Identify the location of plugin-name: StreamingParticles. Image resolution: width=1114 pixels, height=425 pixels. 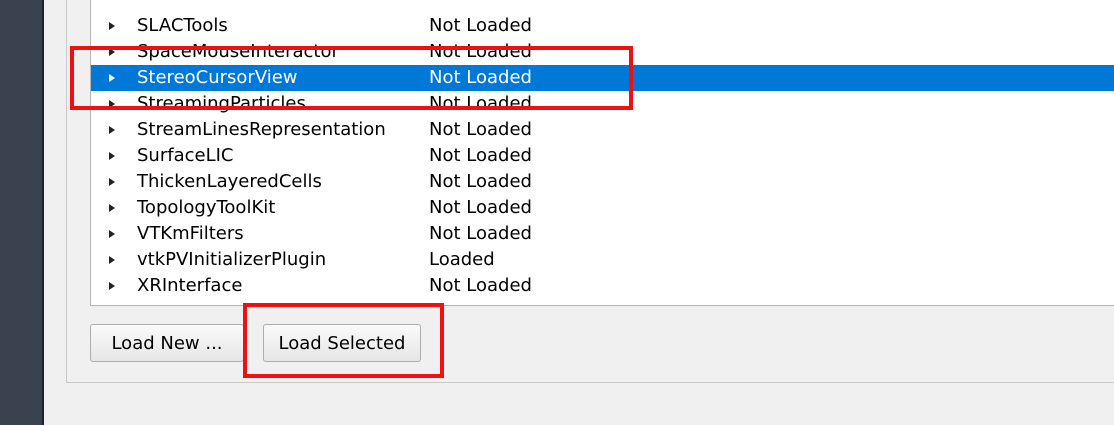
(221, 103).